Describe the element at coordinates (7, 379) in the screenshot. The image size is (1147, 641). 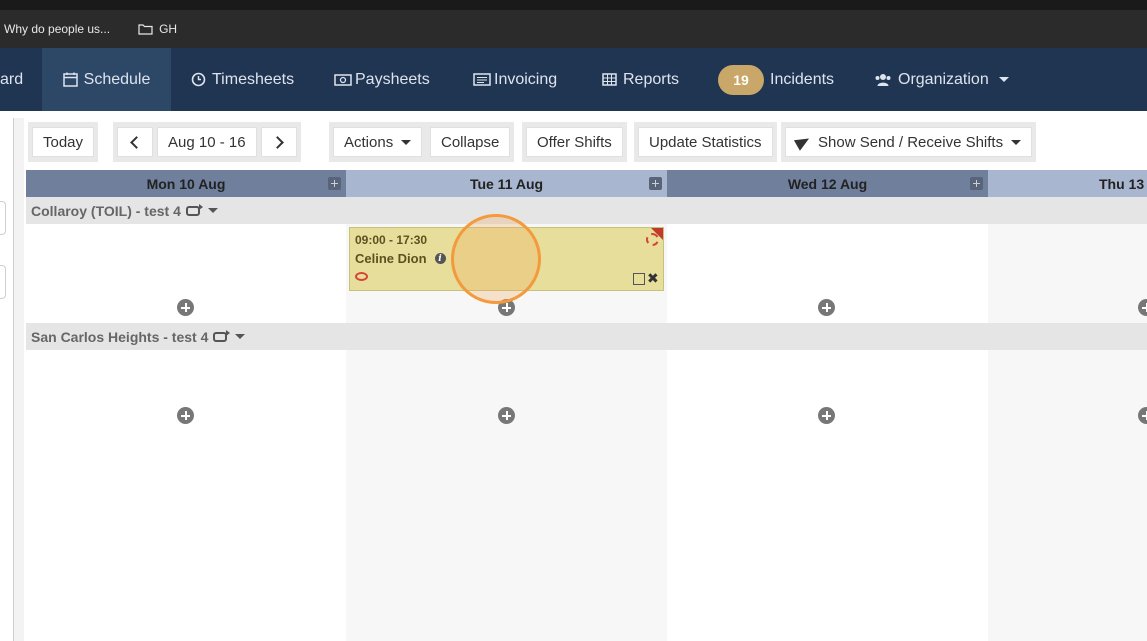
I see `left-sidebar` at that location.